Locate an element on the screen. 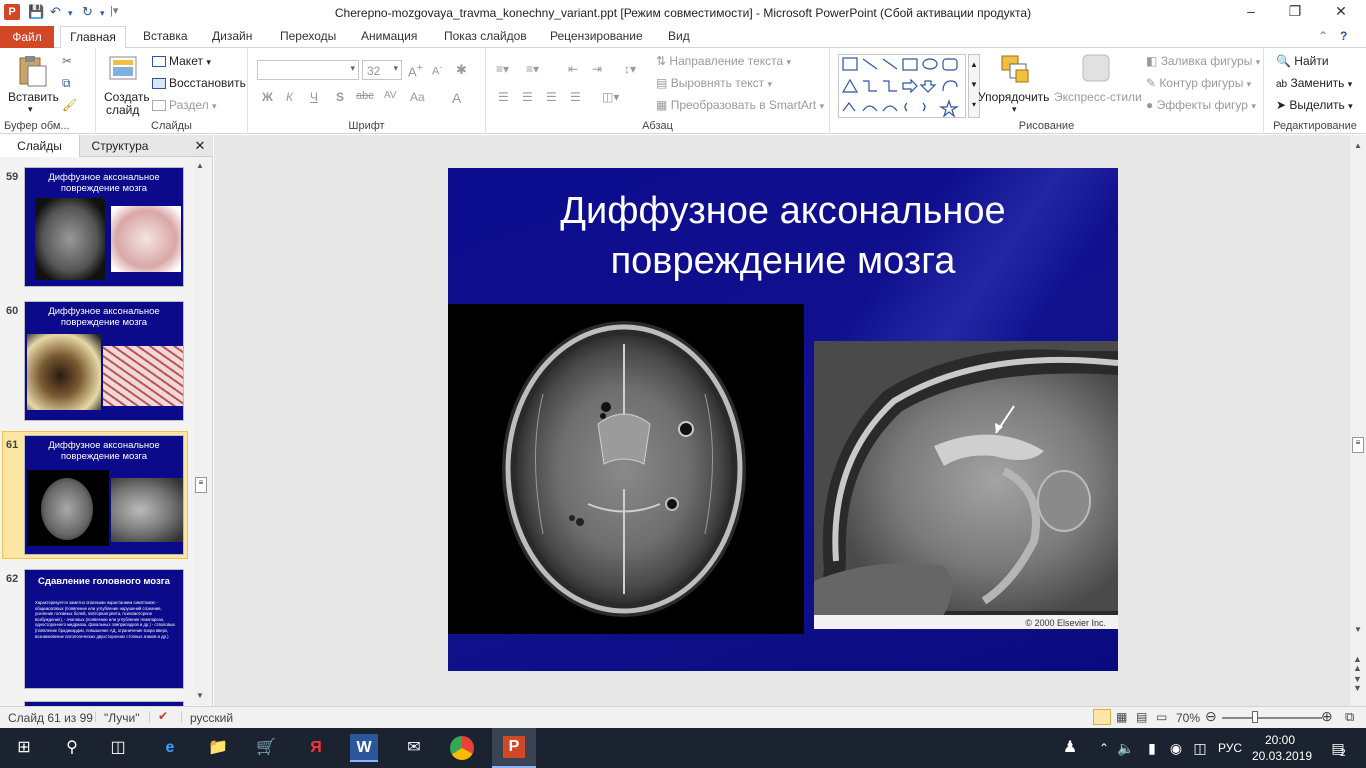 Image resolution: width=1366 pixels, height=768 pixels. text-direction-button: ⇅ Направление текста ▾ is located at coordinates (723, 61).